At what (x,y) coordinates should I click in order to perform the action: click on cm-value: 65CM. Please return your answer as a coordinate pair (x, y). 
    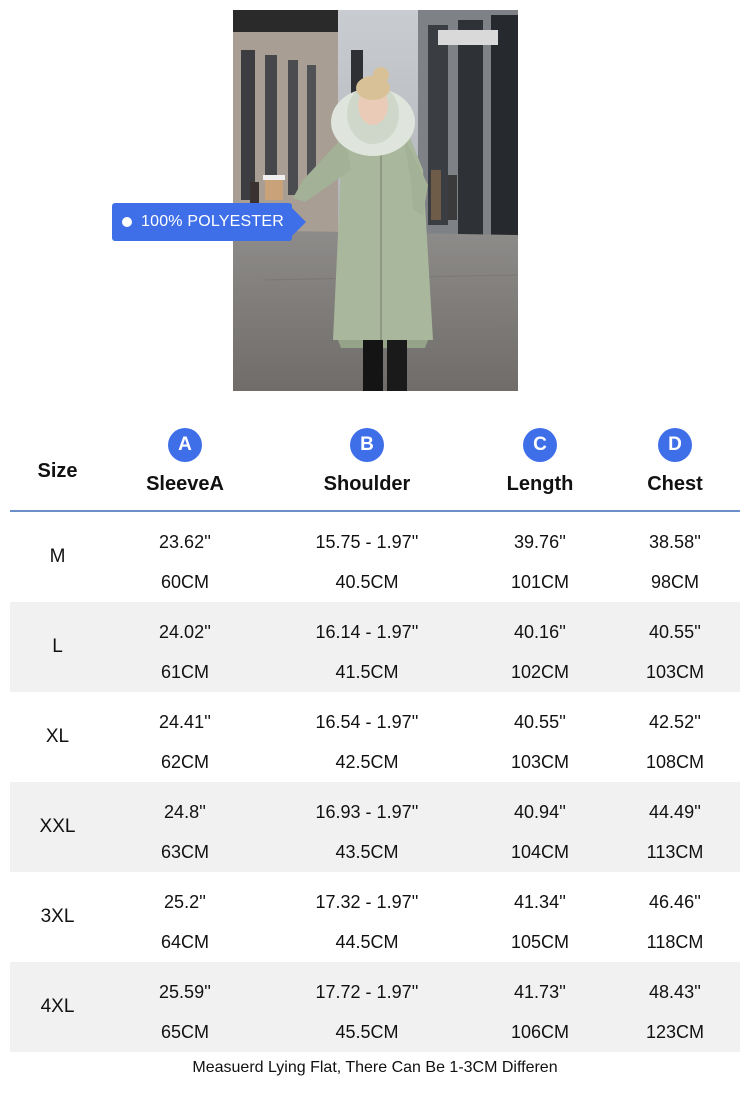
    Looking at the image, I should click on (184, 1032).